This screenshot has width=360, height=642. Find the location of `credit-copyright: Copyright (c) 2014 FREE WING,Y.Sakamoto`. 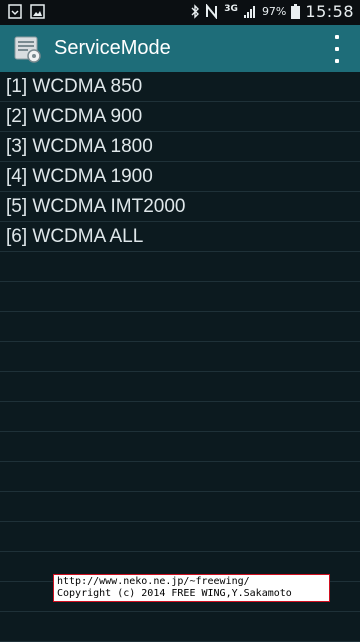

credit-copyright: Copyright (c) 2014 FREE WING,Y.Sakamoto is located at coordinates (174, 593).